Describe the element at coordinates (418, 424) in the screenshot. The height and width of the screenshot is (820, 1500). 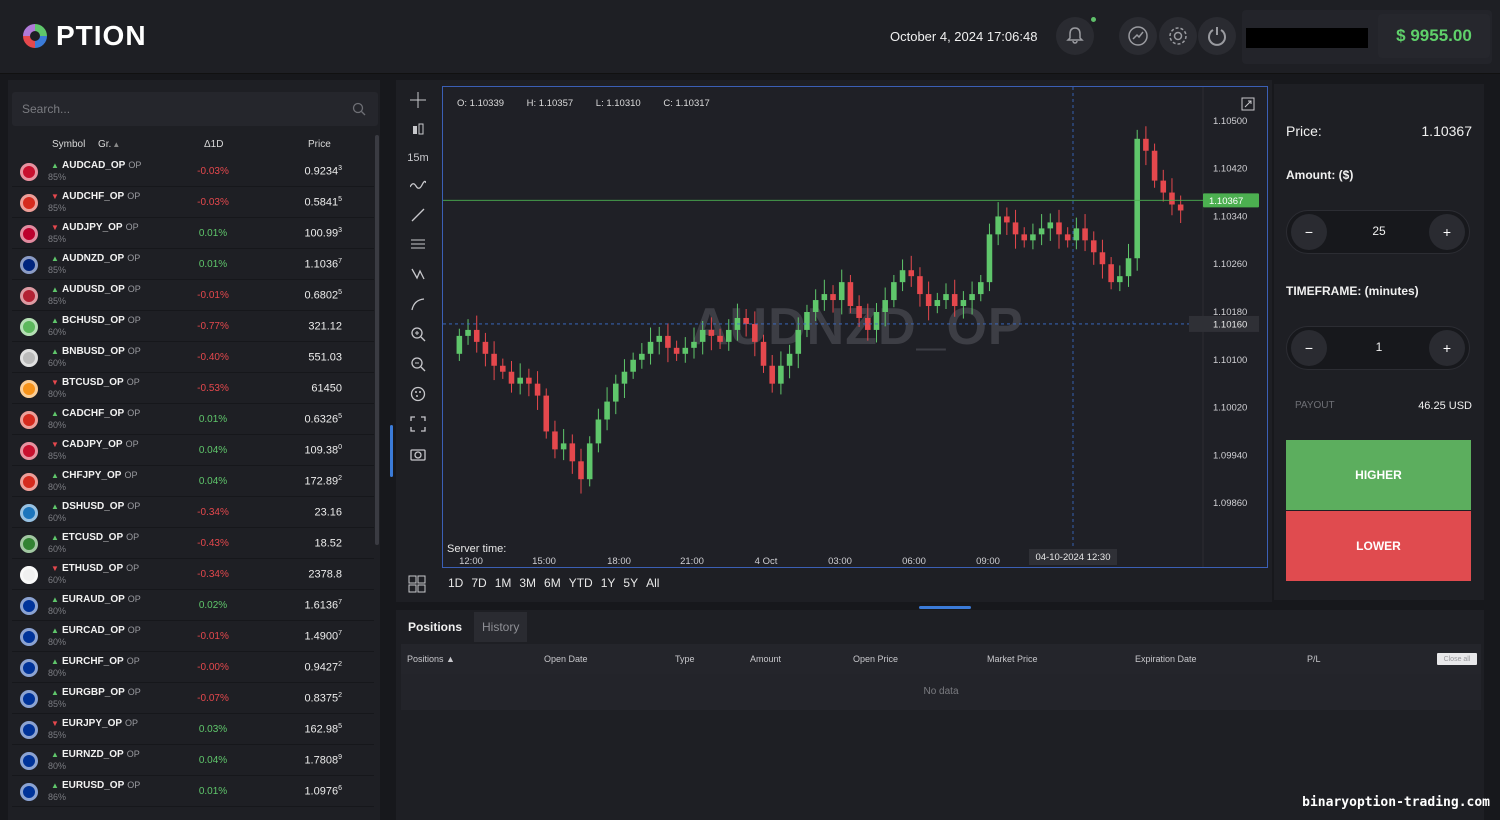
I see `fullscreen-tool` at that location.